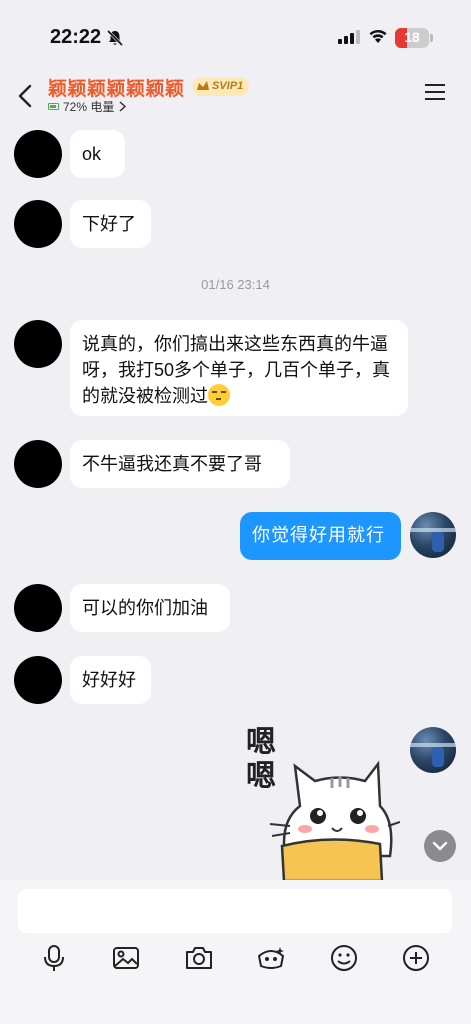 This screenshot has width=471, height=1024. I want to click on back-chevron-icon, so click(26, 96).